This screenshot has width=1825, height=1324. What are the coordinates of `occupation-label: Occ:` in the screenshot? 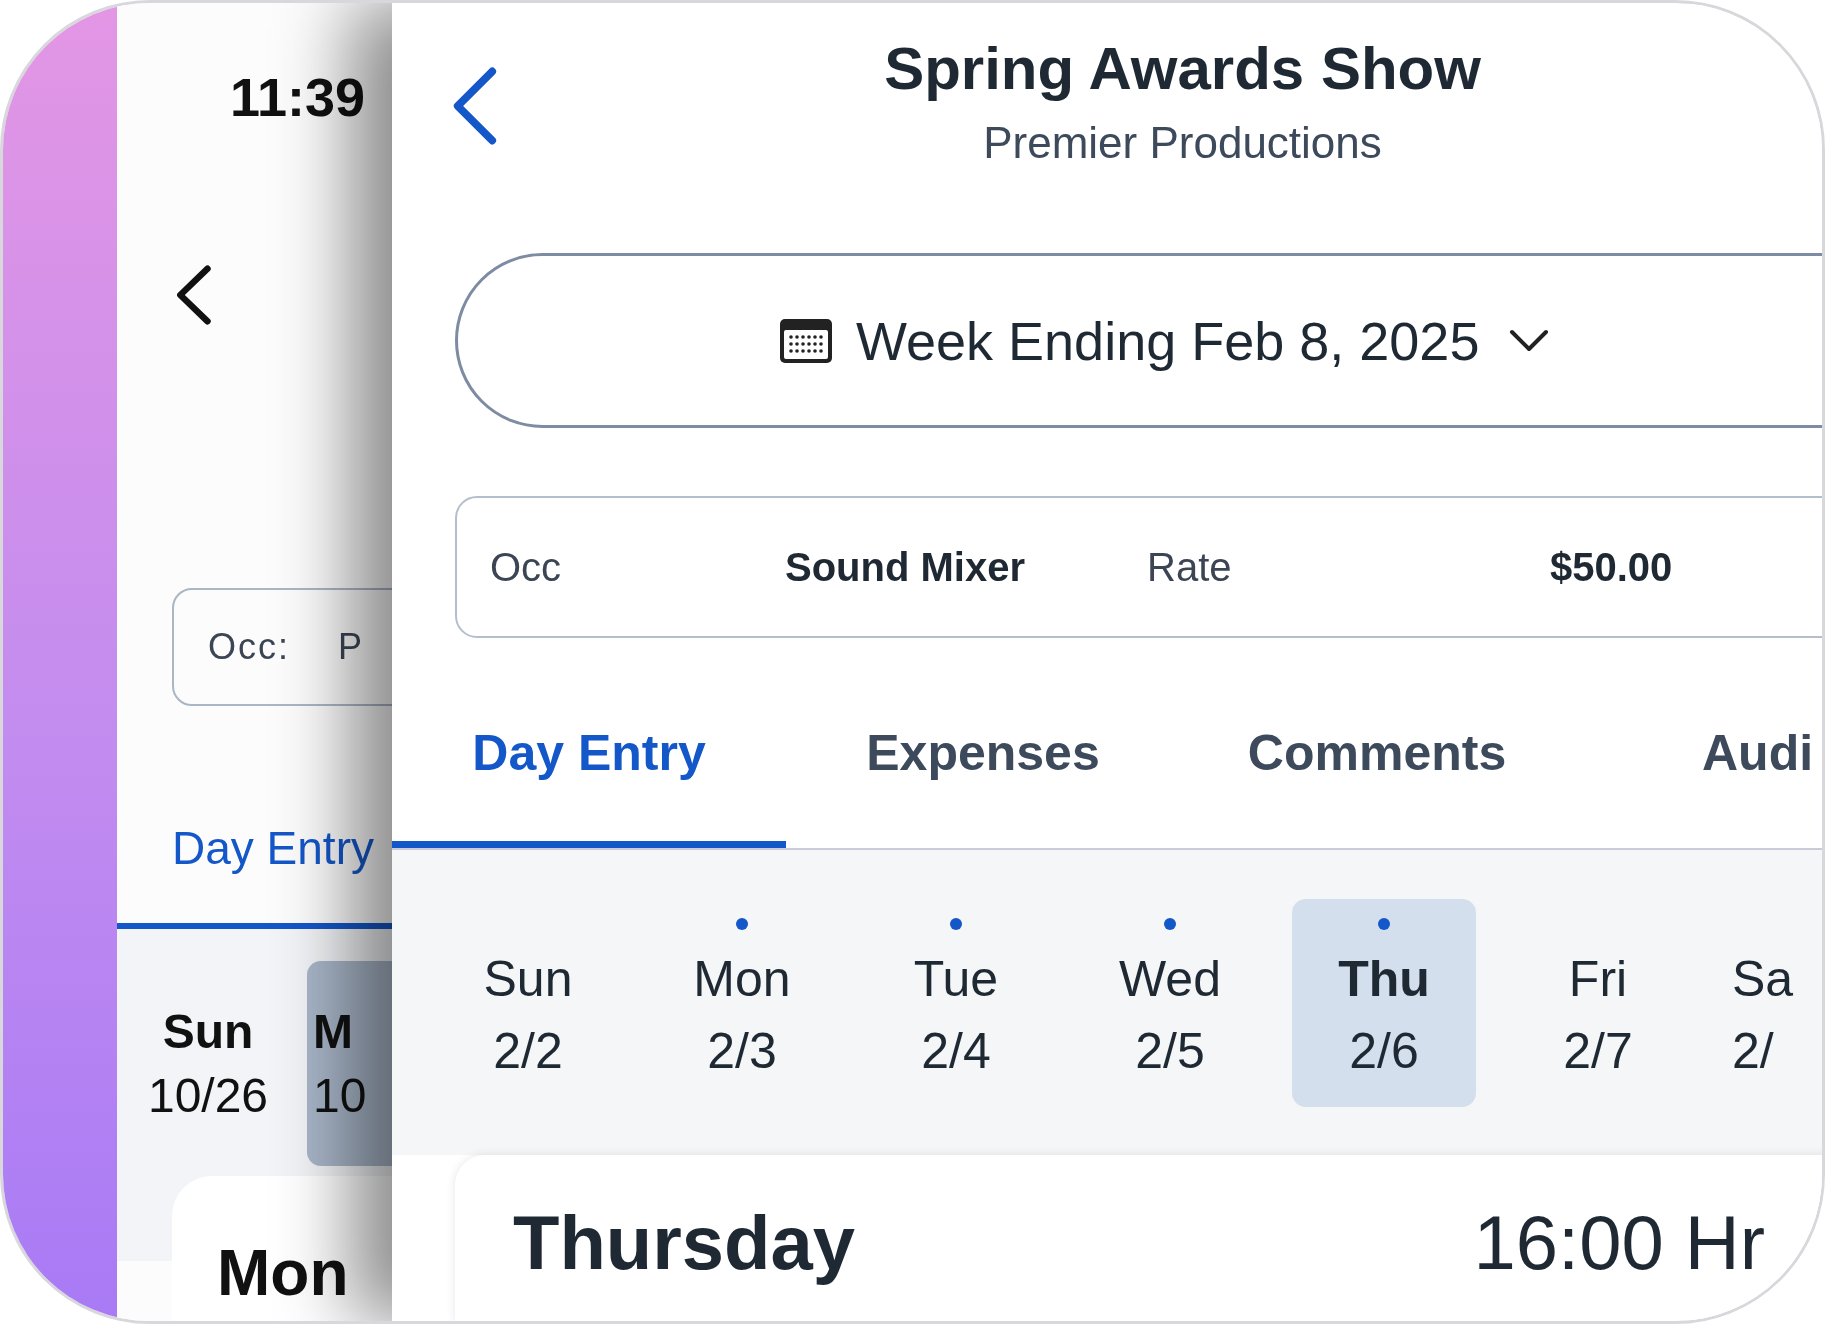 It's located at (249, 647).